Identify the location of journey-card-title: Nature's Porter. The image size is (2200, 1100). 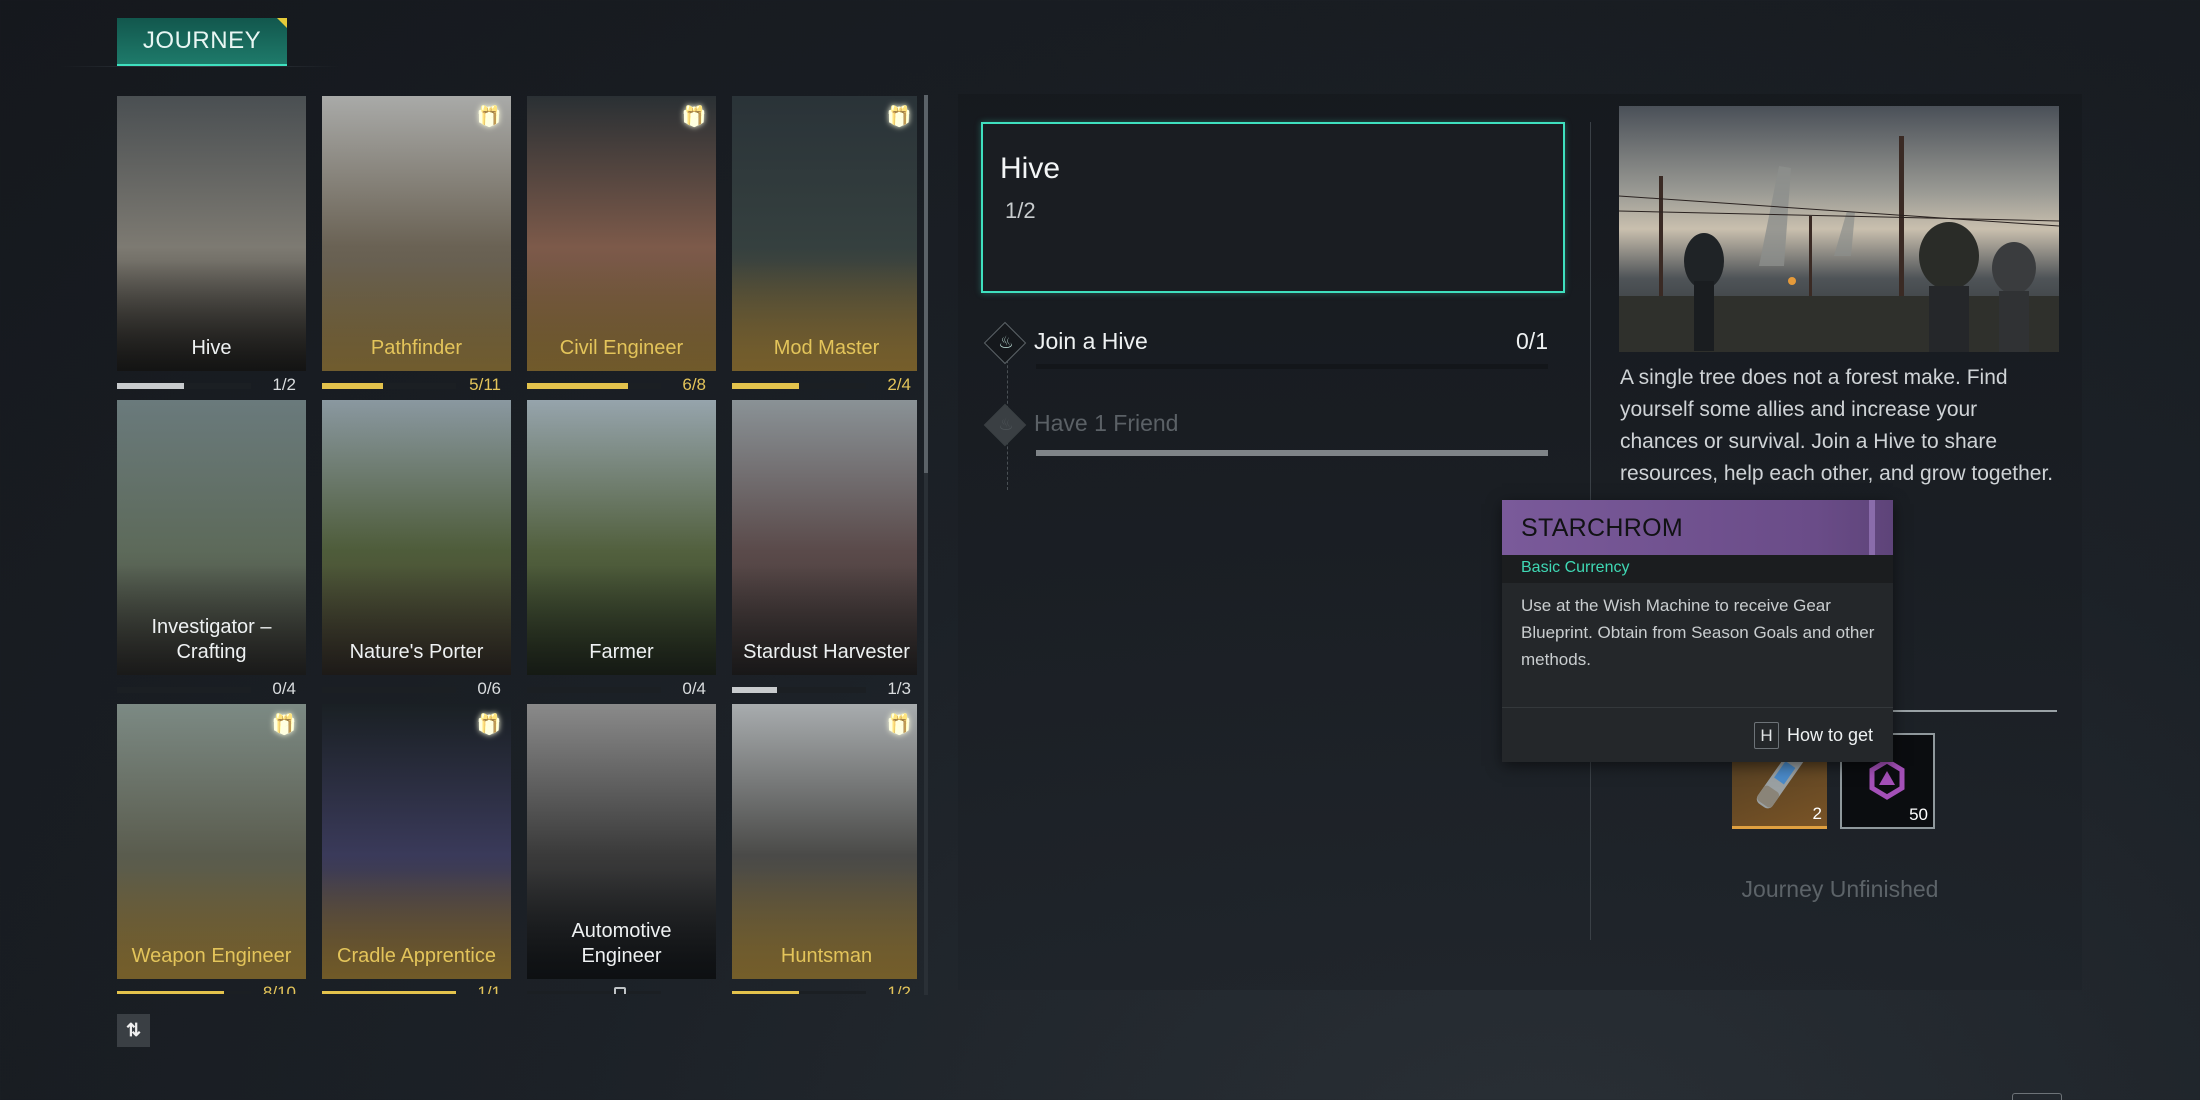
(416, 652).